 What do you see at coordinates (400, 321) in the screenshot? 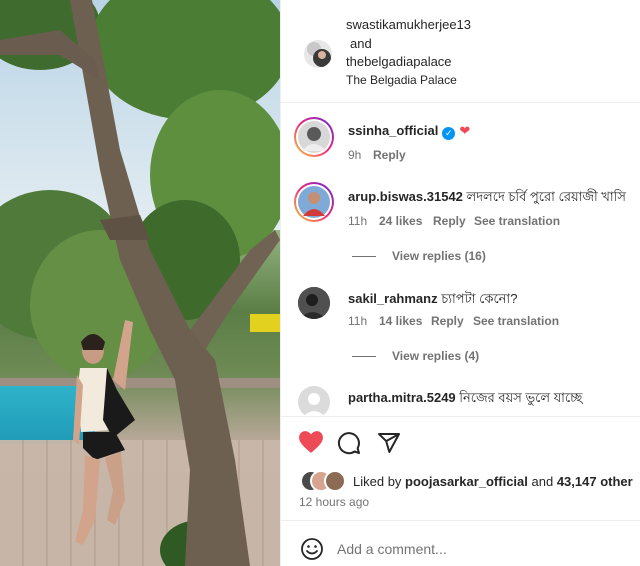
I see `comment-likes: 14 likes` at bounding box center [400, 321].